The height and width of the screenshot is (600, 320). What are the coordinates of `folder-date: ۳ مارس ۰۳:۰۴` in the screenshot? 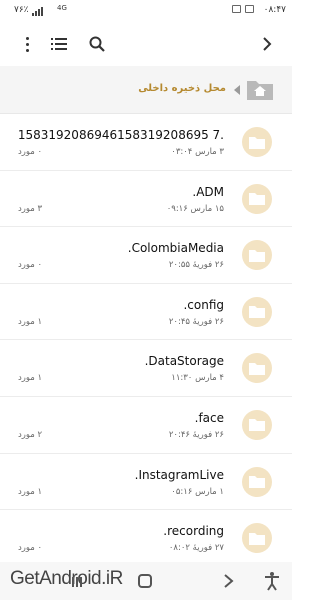 It's located at (197, 152).